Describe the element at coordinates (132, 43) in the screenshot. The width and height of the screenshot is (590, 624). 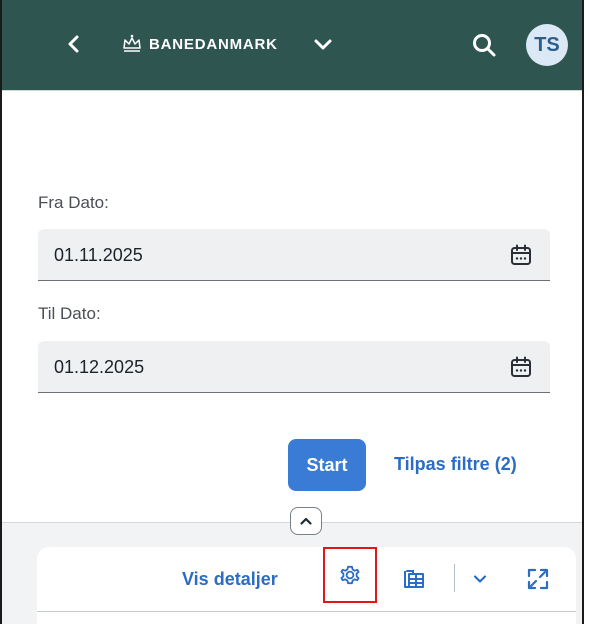
I see `crown-logo-icon` at that location.